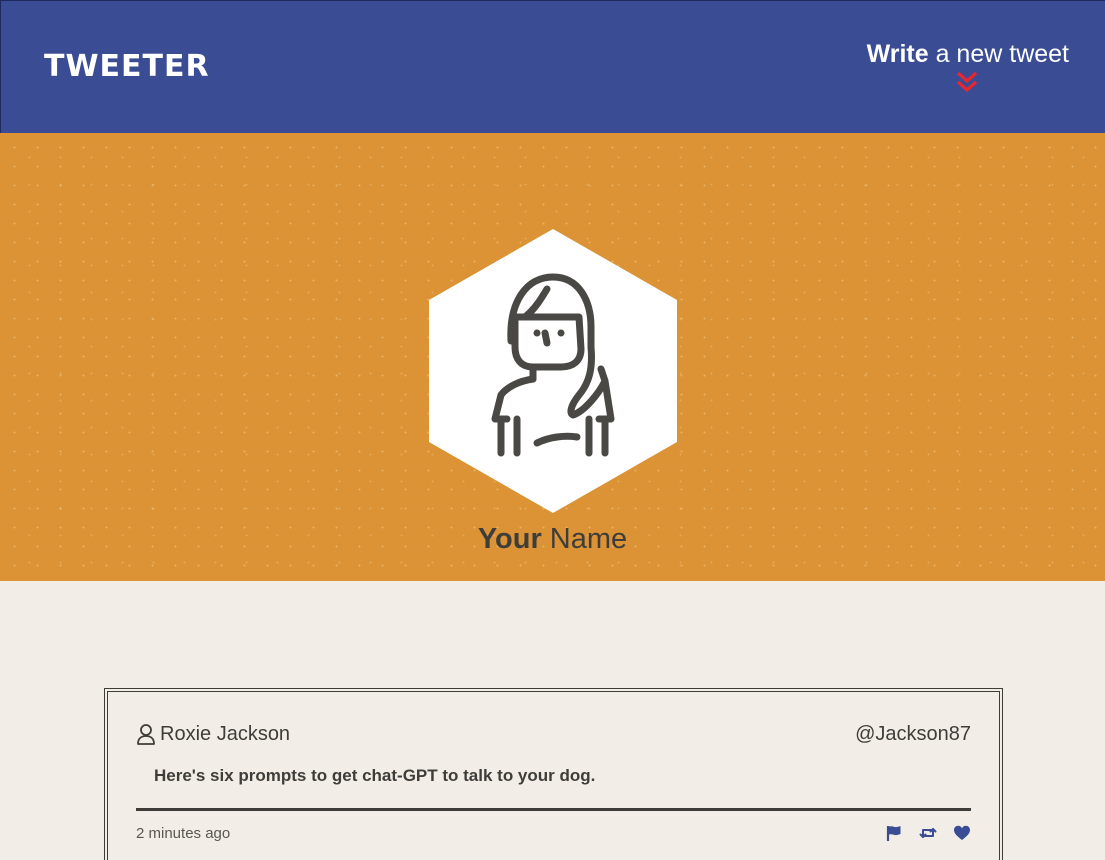  Describe the element at coordinates (584, 539) in the screenshot. I see `profile-name-rest: Name` at that location.